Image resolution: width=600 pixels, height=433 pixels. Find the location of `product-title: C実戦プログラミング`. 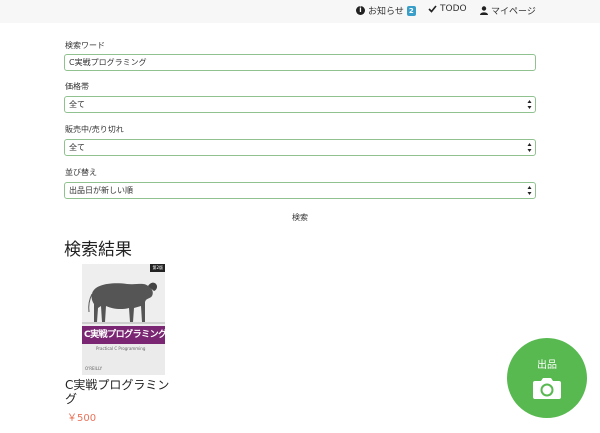

product-title: C実戦プログラミング is located at coordinates (122, 392).